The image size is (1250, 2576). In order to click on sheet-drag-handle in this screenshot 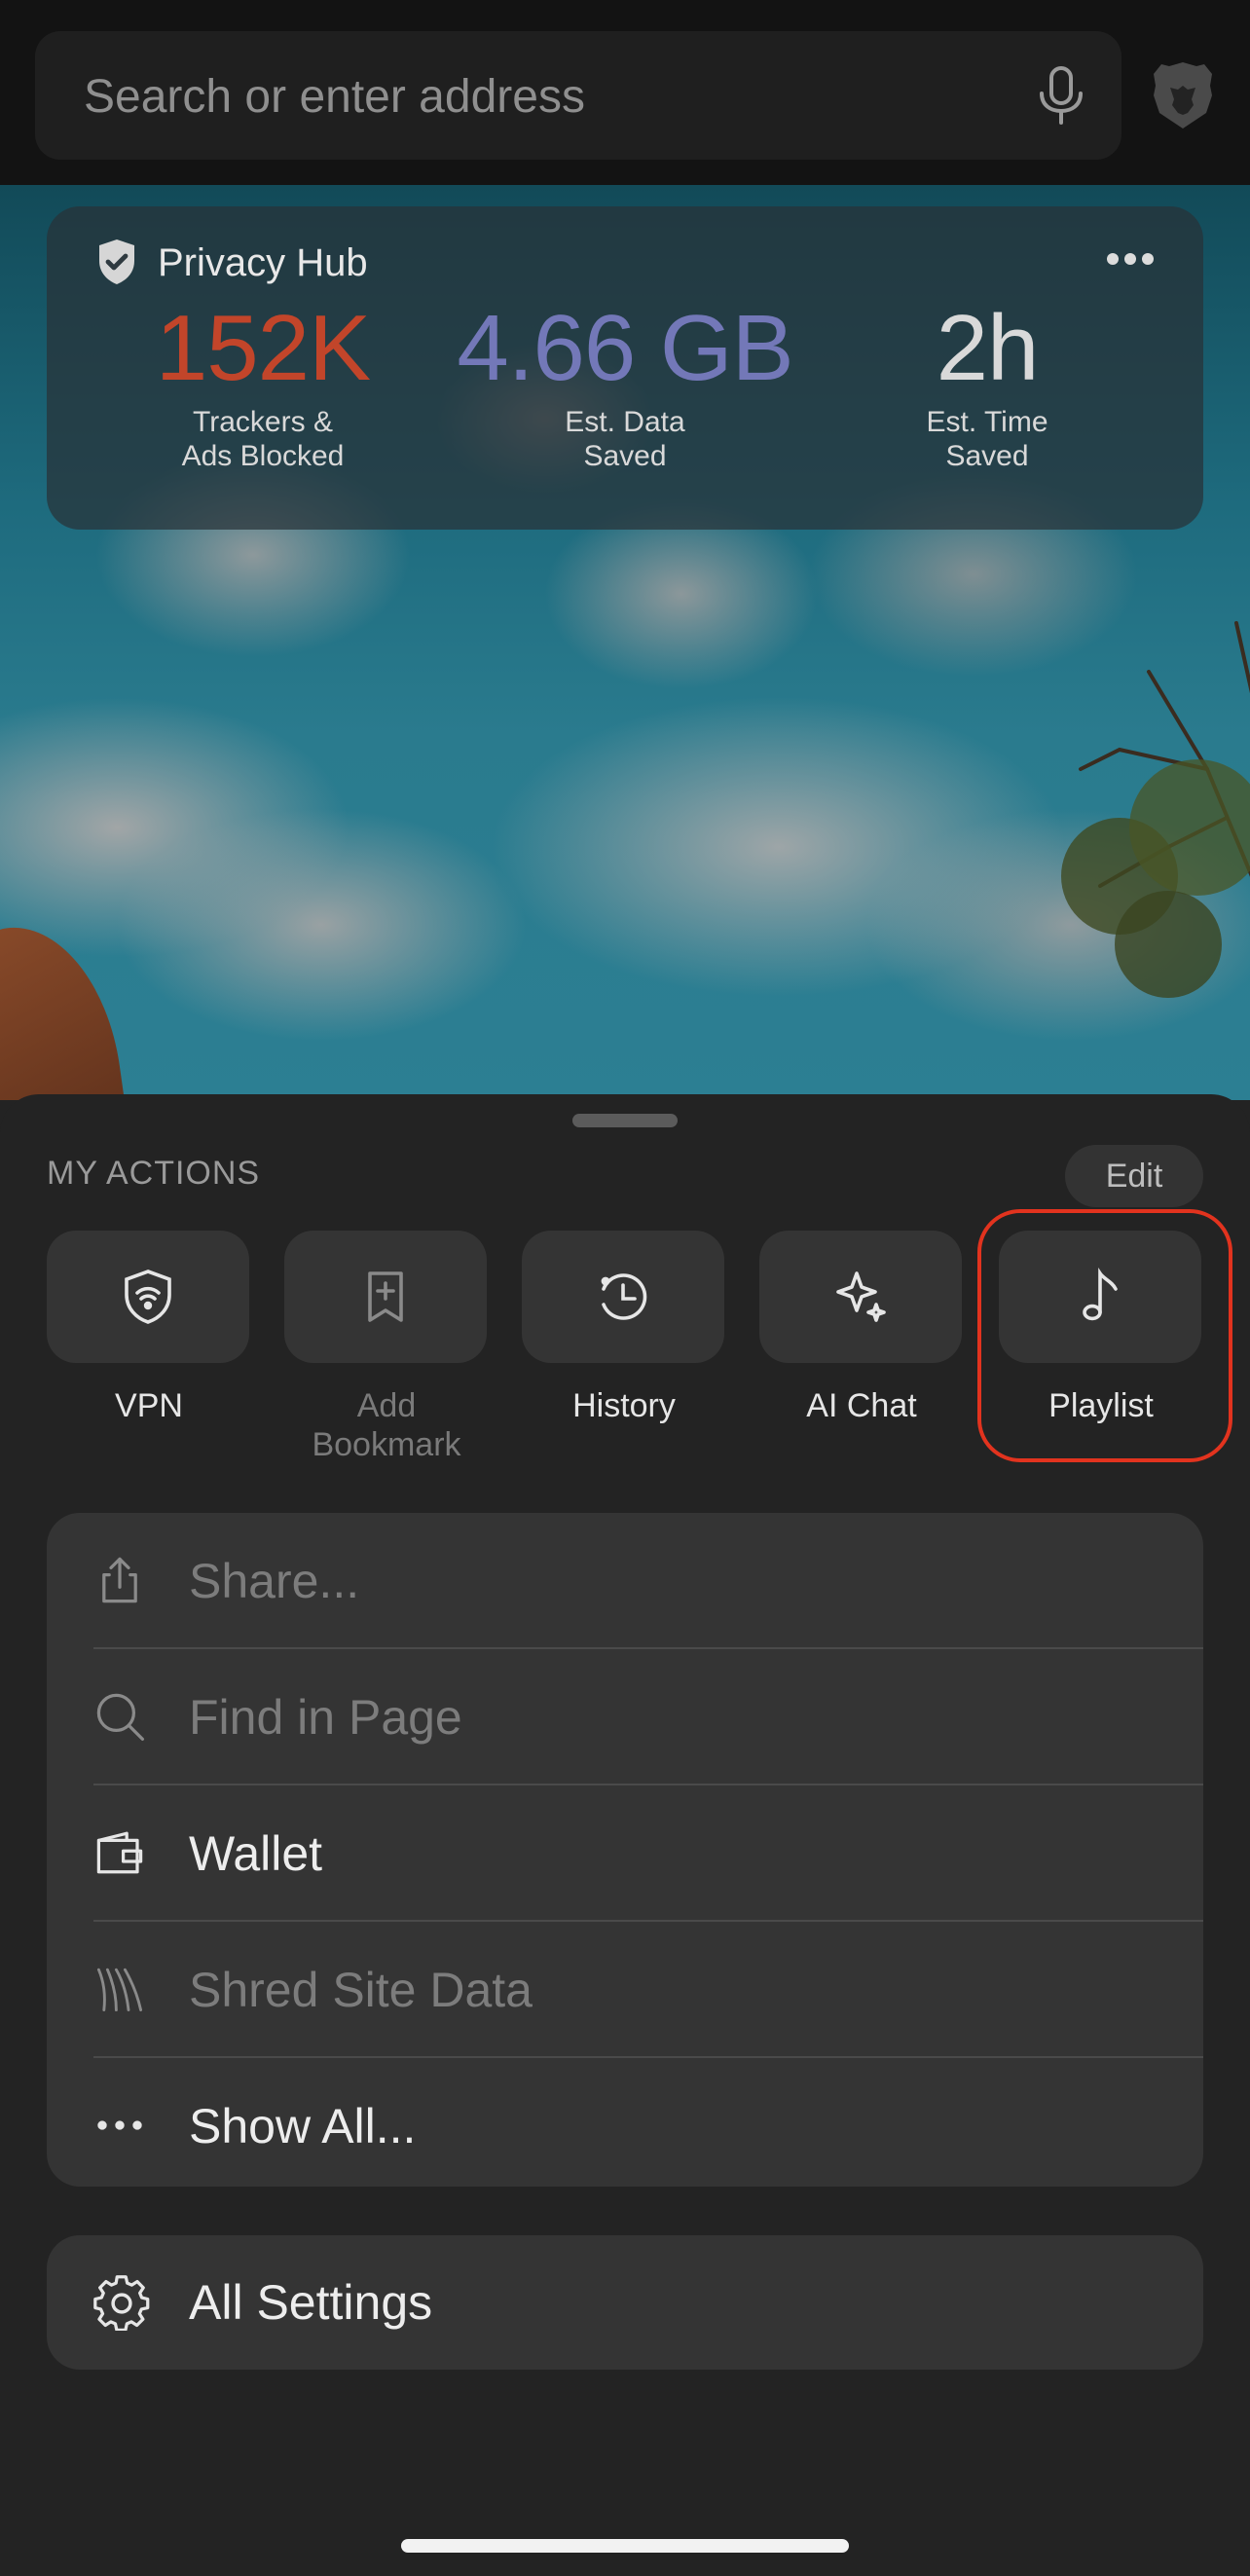, I will do `click(625, 1120)`.